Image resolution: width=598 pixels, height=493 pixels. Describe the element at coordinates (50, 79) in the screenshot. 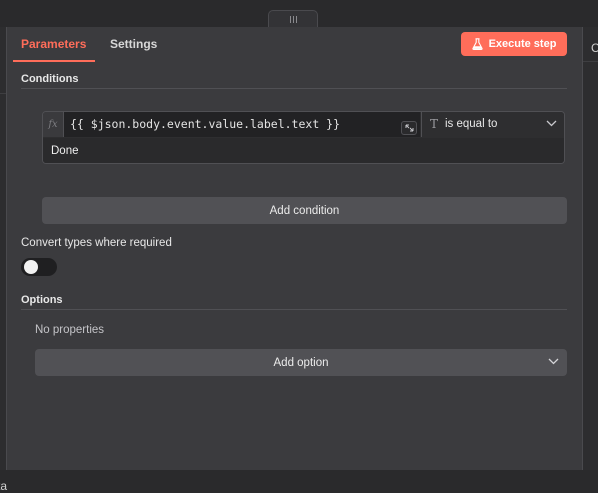

I see `conditions-title: Conditions` at that location.